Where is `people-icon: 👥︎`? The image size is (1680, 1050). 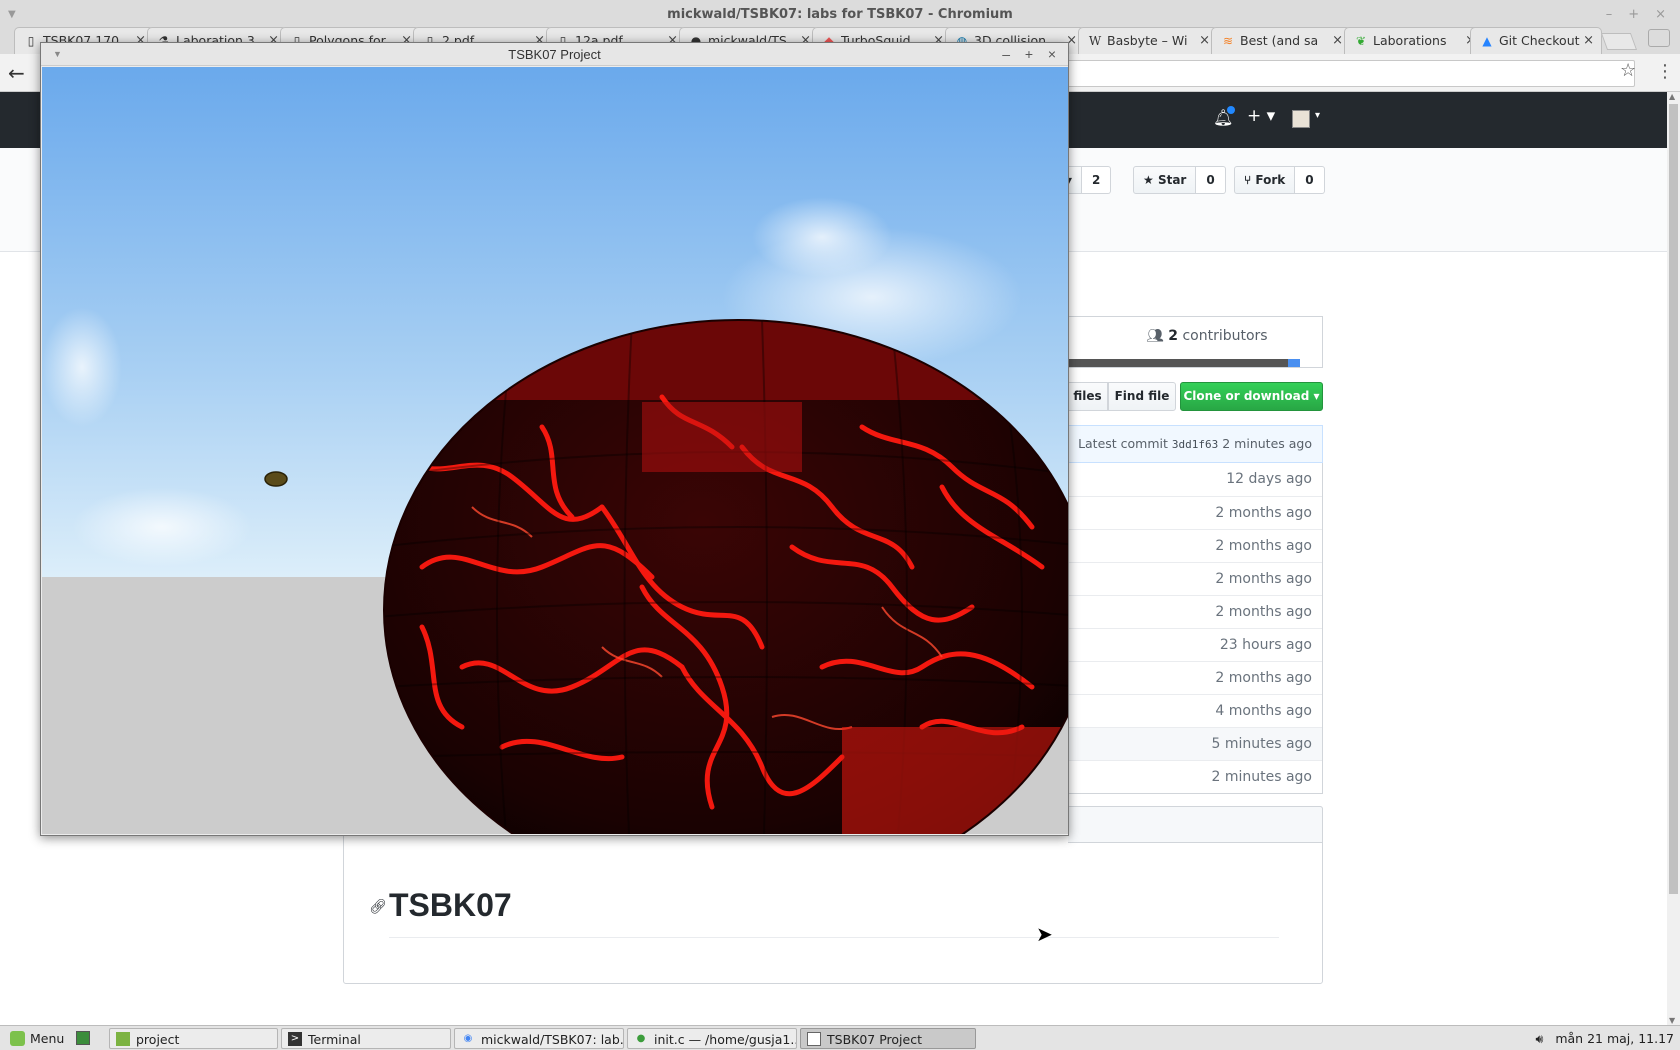
people-icon: 👥︎ is located at coordinates (1157, 336).